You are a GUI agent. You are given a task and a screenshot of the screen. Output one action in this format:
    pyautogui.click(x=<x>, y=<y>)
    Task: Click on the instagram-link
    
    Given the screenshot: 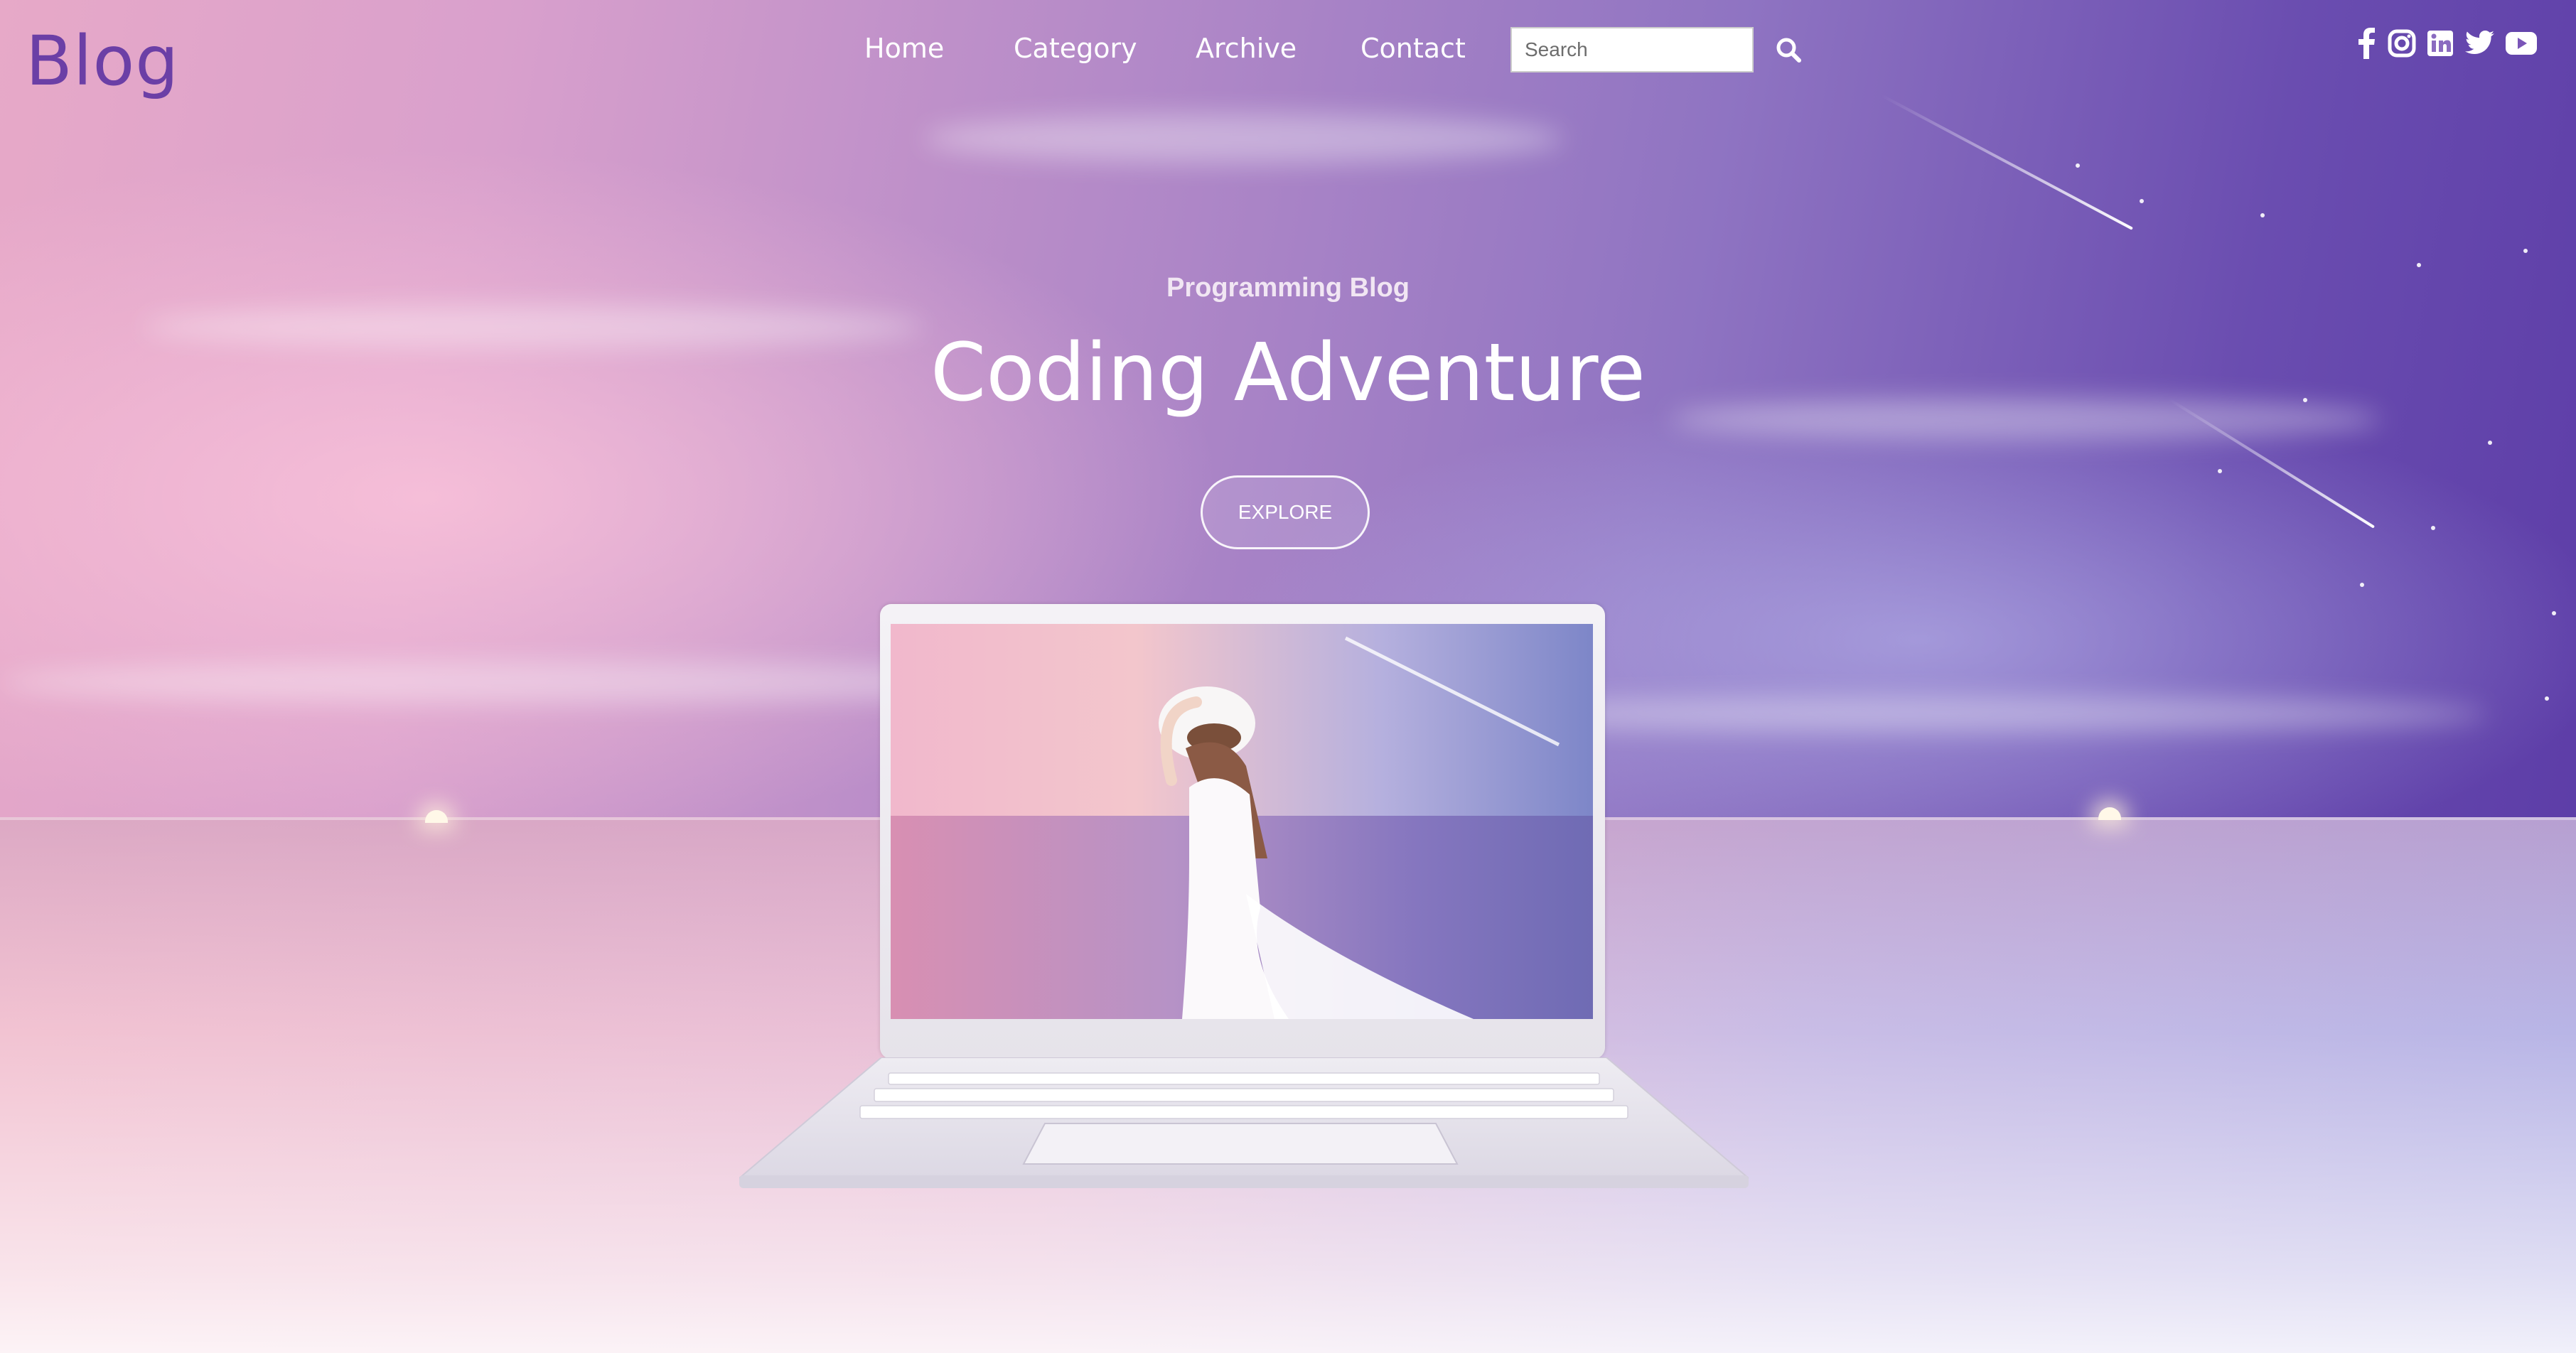 What is the action you would take?
    pyautogui.click(x=2402, y=43)
    